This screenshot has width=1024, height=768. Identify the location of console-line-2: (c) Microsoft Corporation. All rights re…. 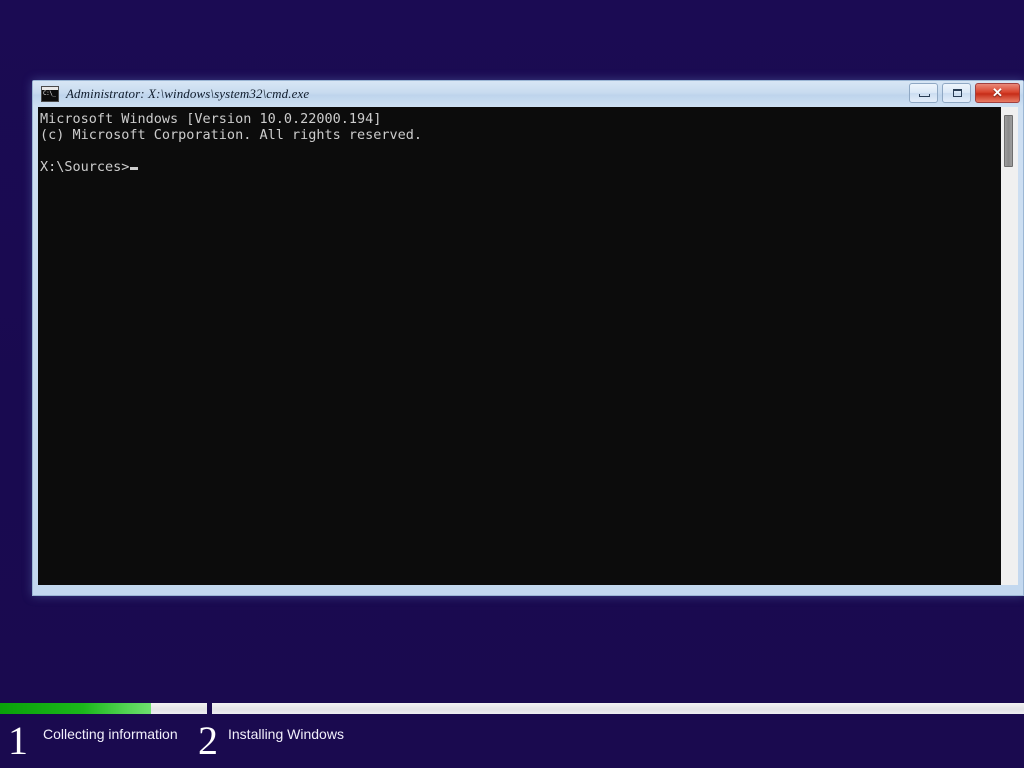
(231, 135).